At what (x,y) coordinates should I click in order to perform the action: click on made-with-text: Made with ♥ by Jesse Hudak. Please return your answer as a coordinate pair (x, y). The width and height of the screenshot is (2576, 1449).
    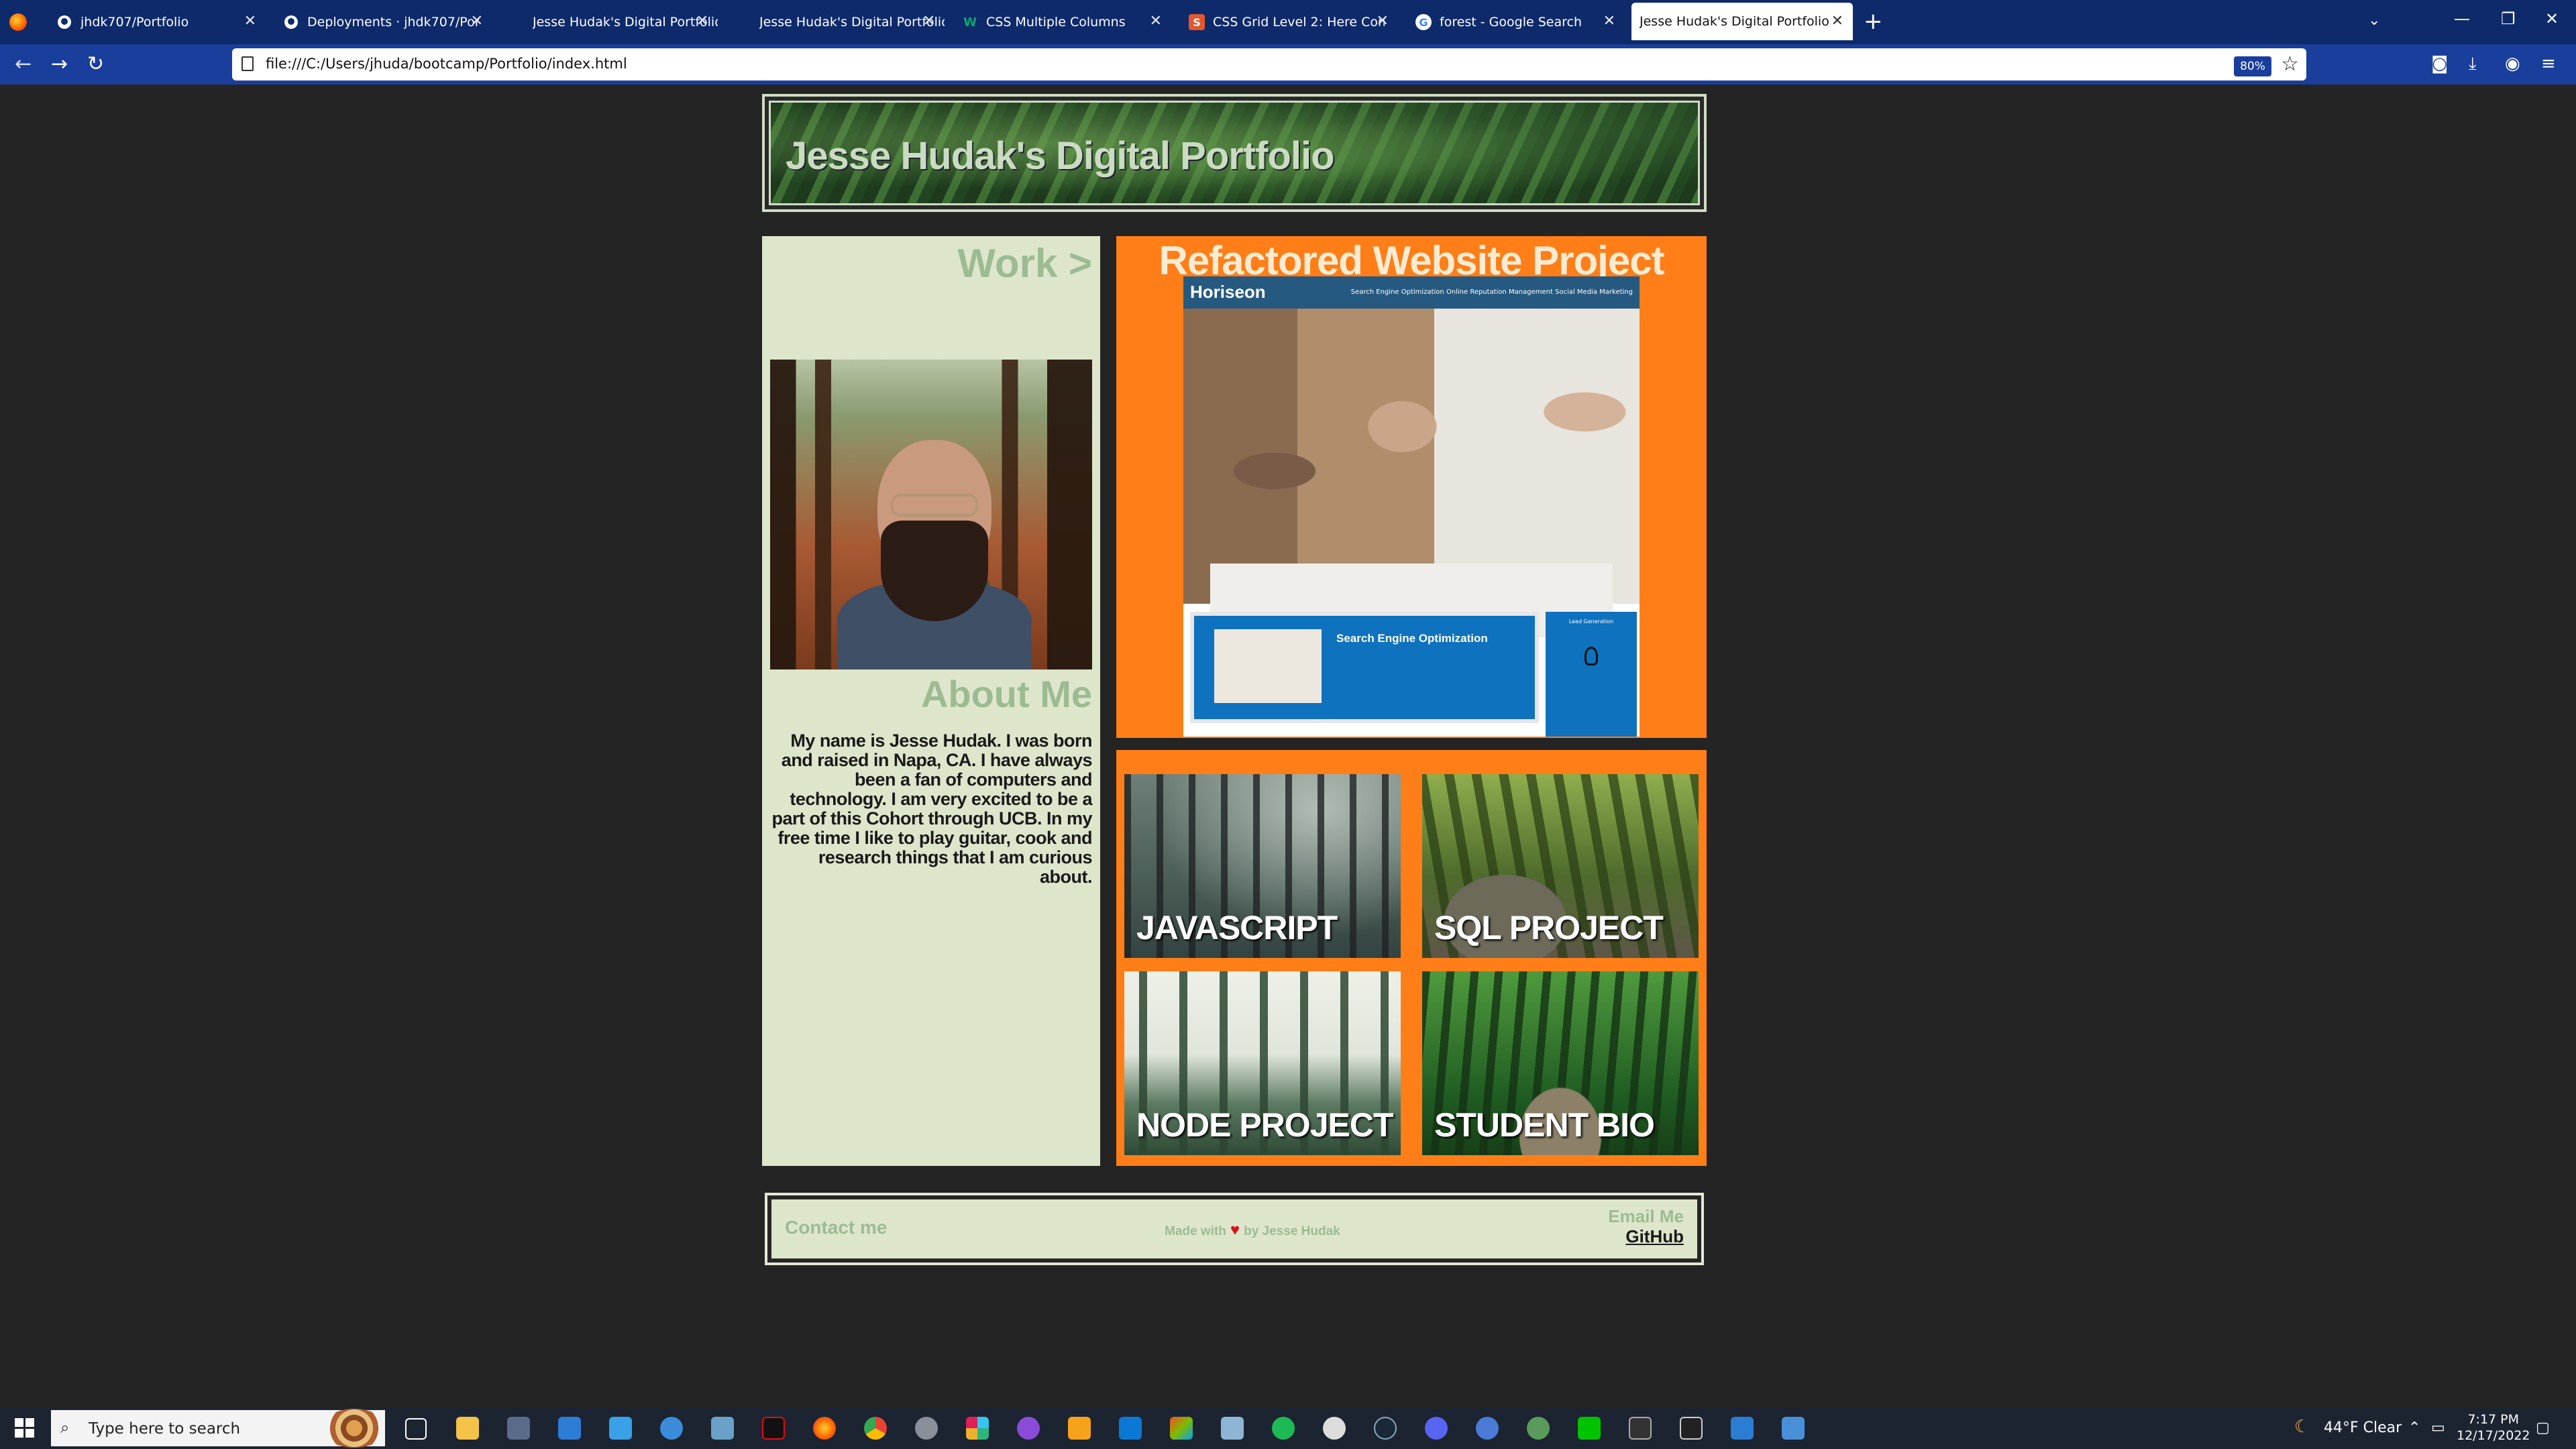
    Looking at the image, I should click on (1252, 1230).